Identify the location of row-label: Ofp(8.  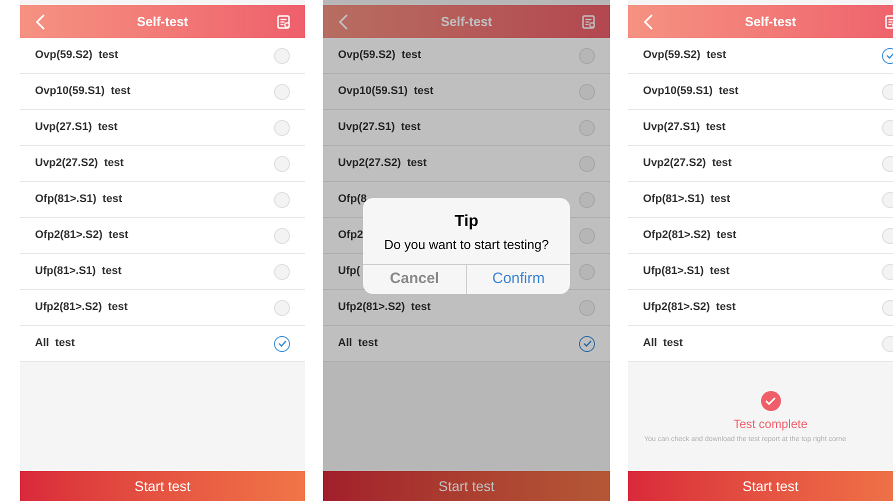
(352, 200).